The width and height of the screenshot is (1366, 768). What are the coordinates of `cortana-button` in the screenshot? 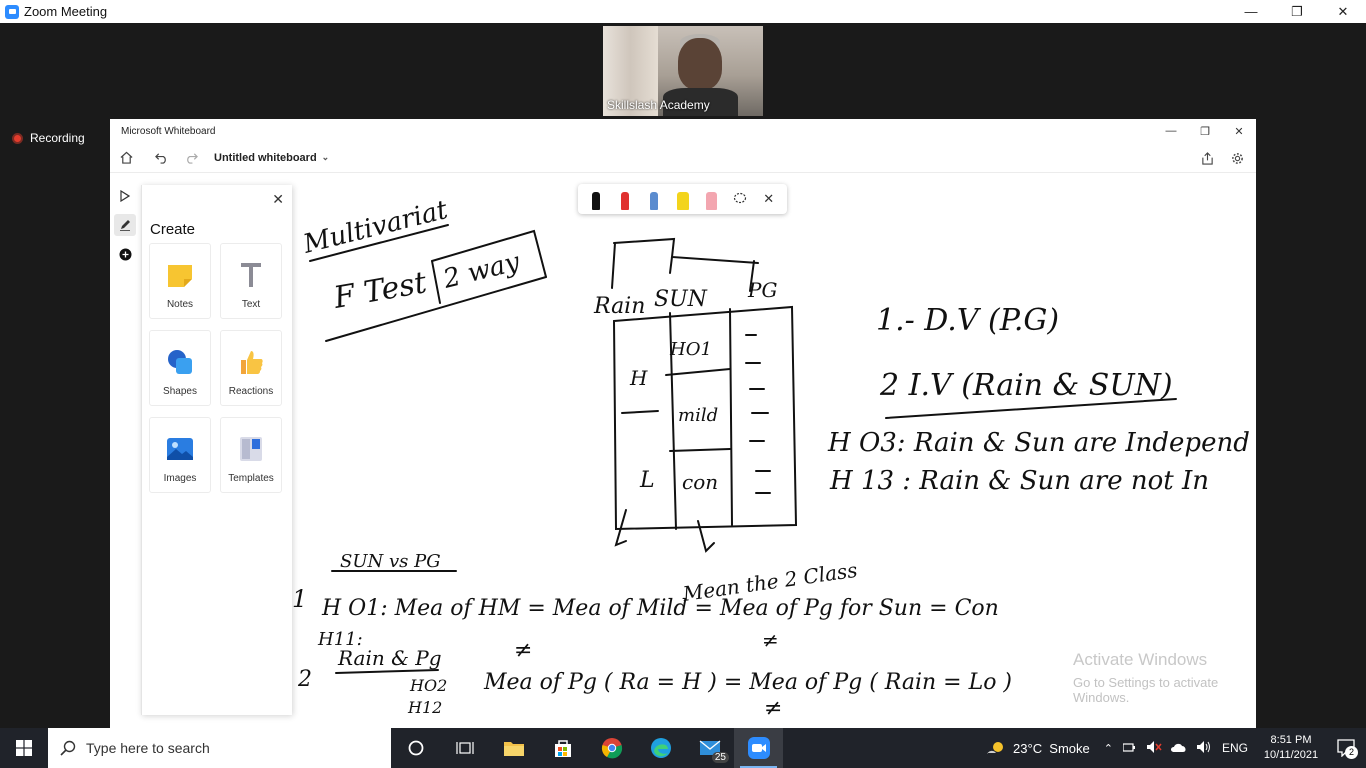 It's located at (415, 748).